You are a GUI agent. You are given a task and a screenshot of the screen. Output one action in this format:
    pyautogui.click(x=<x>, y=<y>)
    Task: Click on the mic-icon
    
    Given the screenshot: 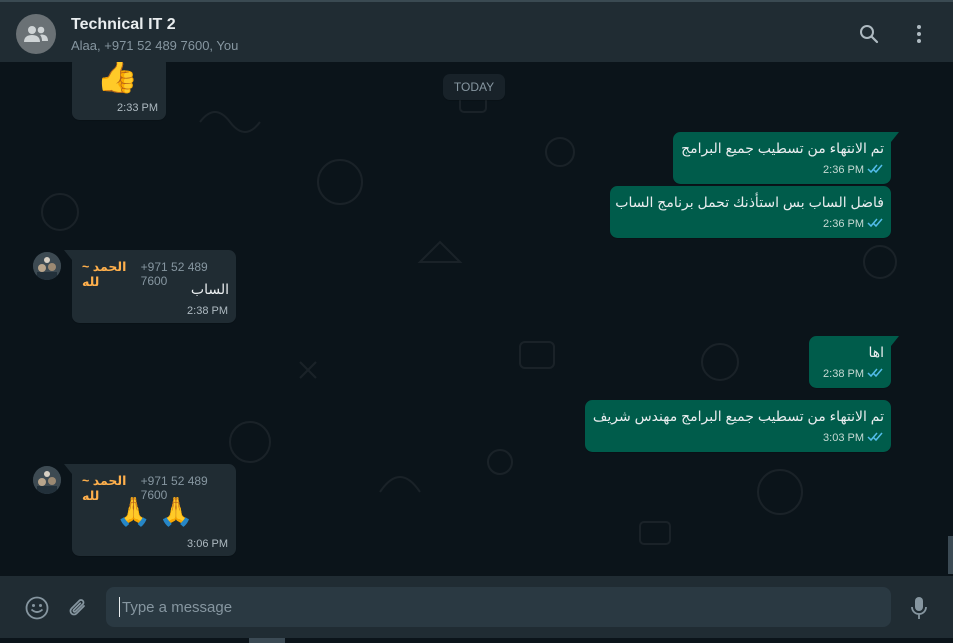 What is the action you would take?
    pyautogui.click(x=919, y=608)
    